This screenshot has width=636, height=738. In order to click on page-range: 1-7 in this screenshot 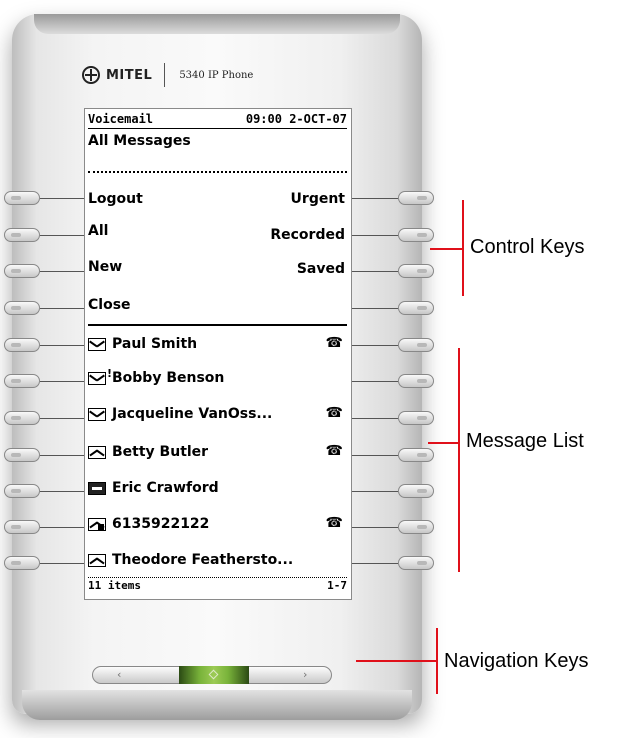, I will do `click(337, 585)`.